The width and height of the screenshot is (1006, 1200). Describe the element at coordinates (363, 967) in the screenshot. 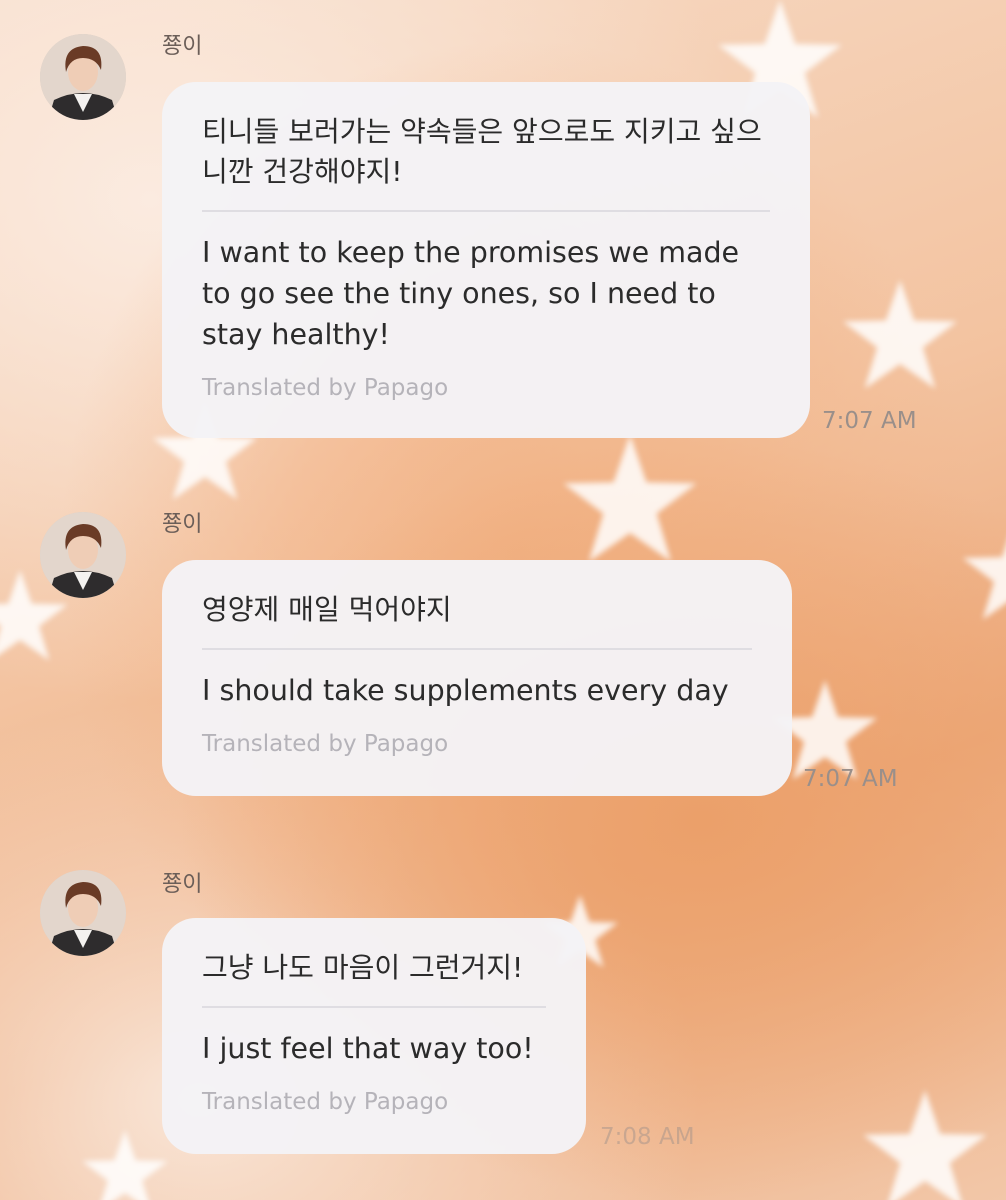

I see `original-text: 그냥 나도 마음이 그런거지!` at that location.